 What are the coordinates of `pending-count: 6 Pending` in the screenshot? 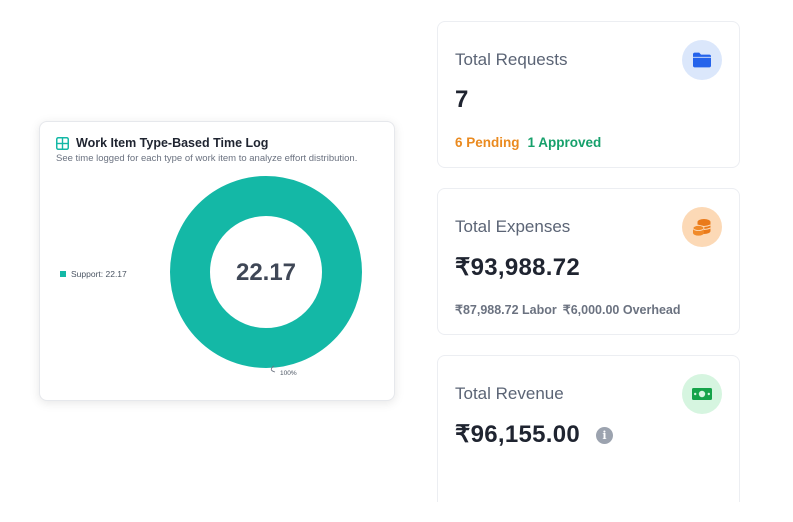 It's located at (487, 142).